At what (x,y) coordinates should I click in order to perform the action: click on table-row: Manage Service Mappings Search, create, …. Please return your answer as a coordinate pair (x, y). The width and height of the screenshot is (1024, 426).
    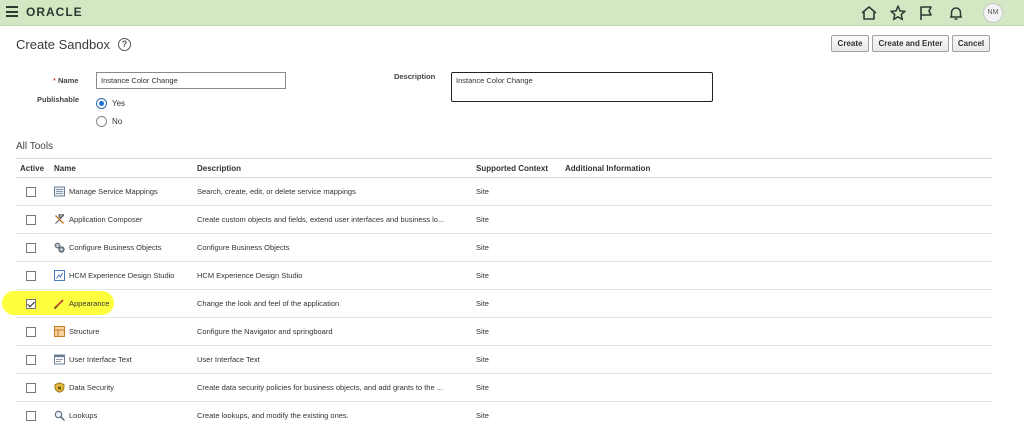
    Looking at the image, I should click on (504, 192).